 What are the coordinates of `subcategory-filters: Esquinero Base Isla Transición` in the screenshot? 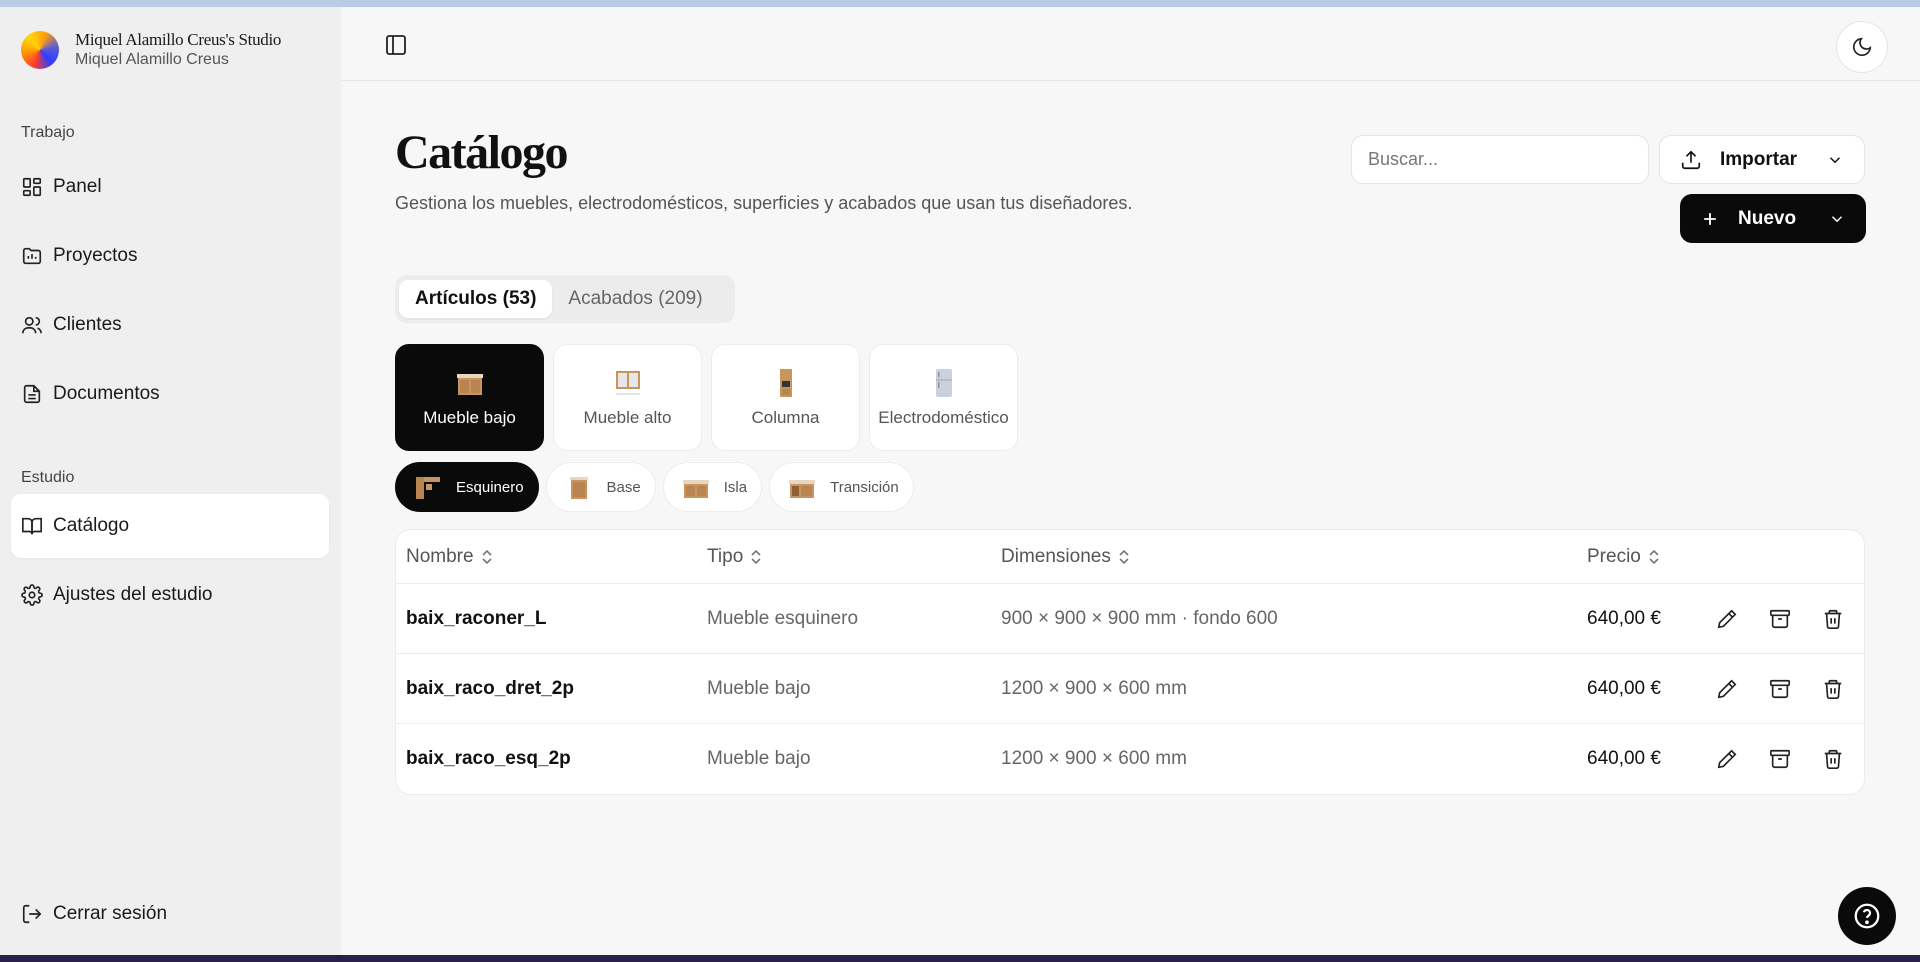 It's located at (658, 487).